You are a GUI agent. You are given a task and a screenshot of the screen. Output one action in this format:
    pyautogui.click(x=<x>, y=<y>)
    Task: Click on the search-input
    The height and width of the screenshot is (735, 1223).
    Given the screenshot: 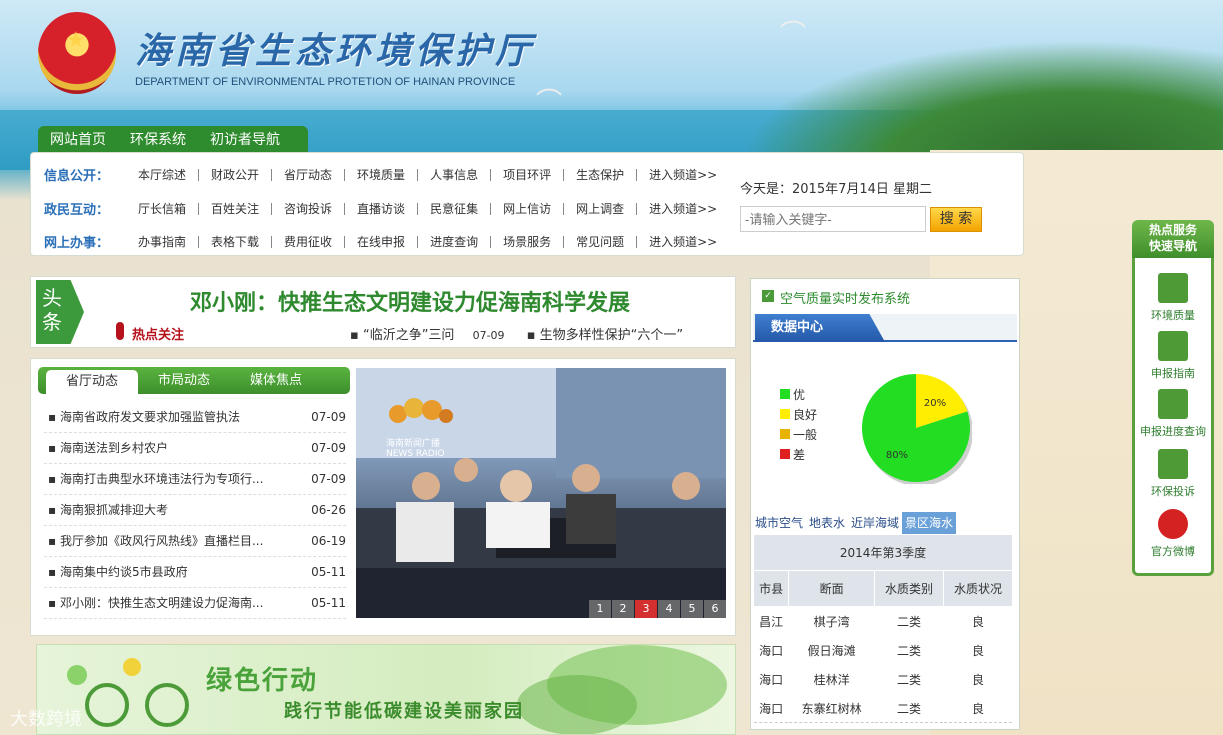 What is the action you would take?
    pyautogui.click(x=833, y=219)
    